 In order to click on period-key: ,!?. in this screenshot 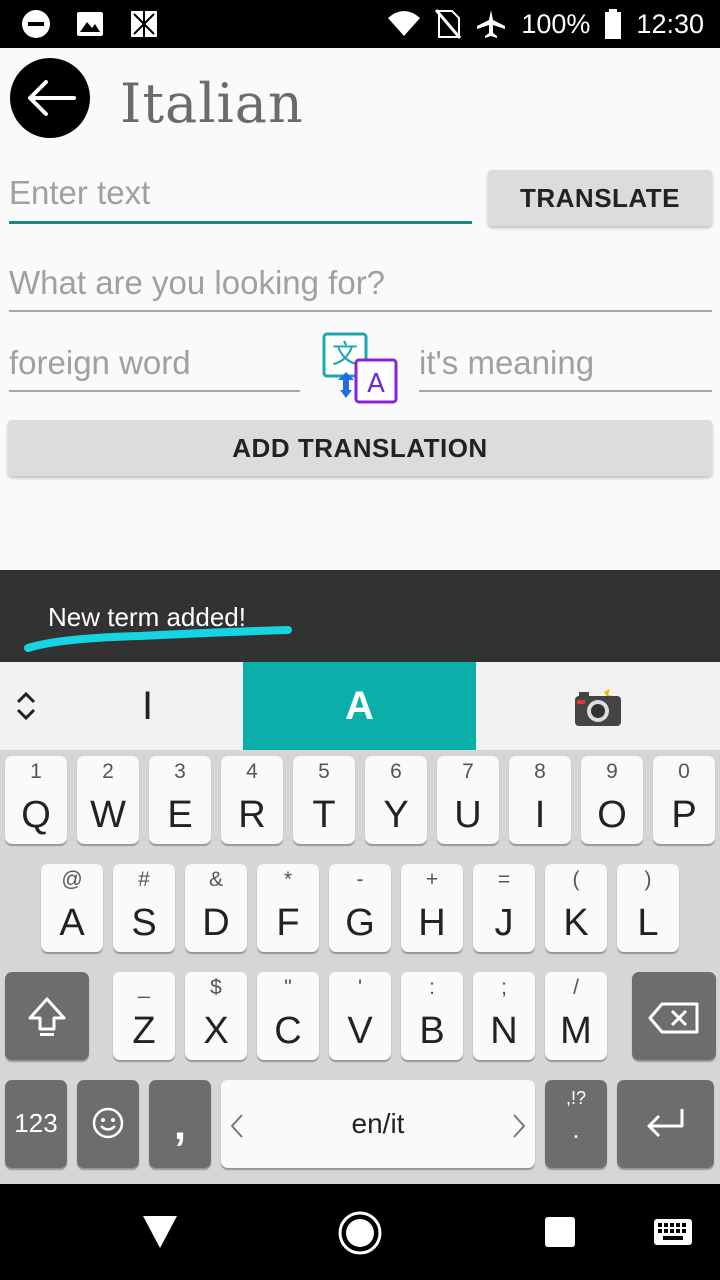, I will do `click(576, 1124)`.